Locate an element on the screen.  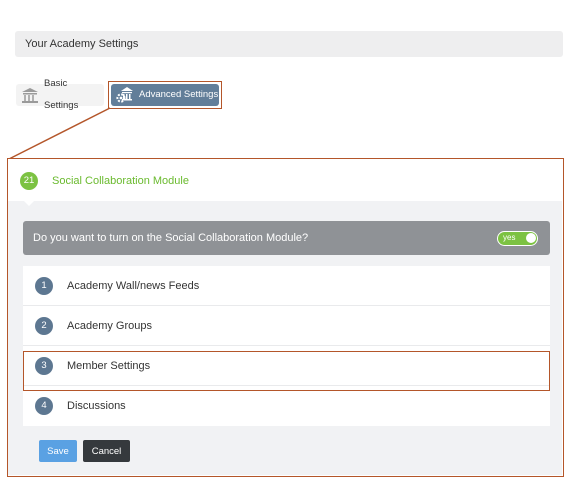
cancel-button: Cancel is located at coordinates (106, 451).